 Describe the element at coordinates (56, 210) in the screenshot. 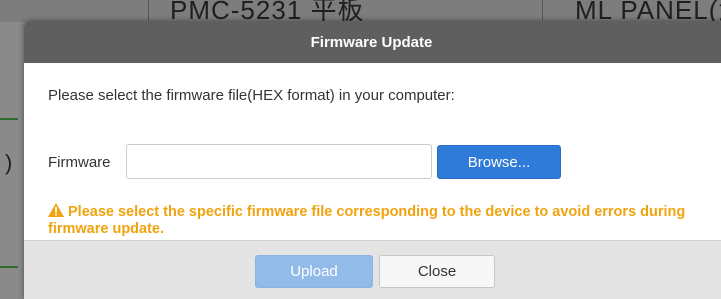

I see `warning-triangle-icon` at that location.